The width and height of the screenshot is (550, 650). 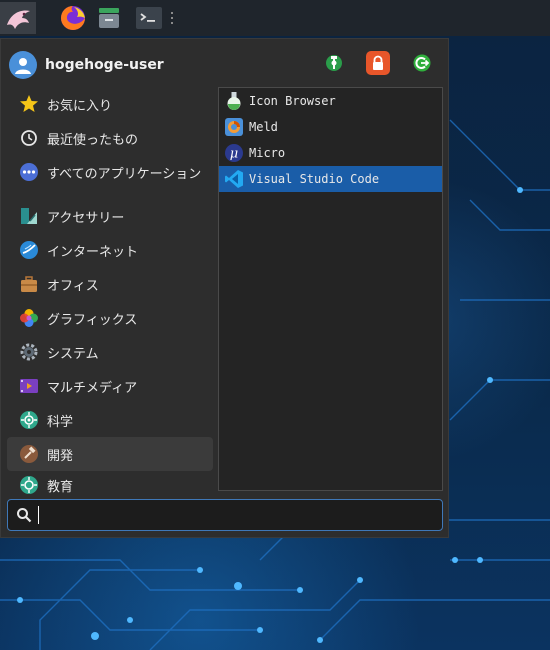 I want to click on user-icon, so click(x=23, y=66).